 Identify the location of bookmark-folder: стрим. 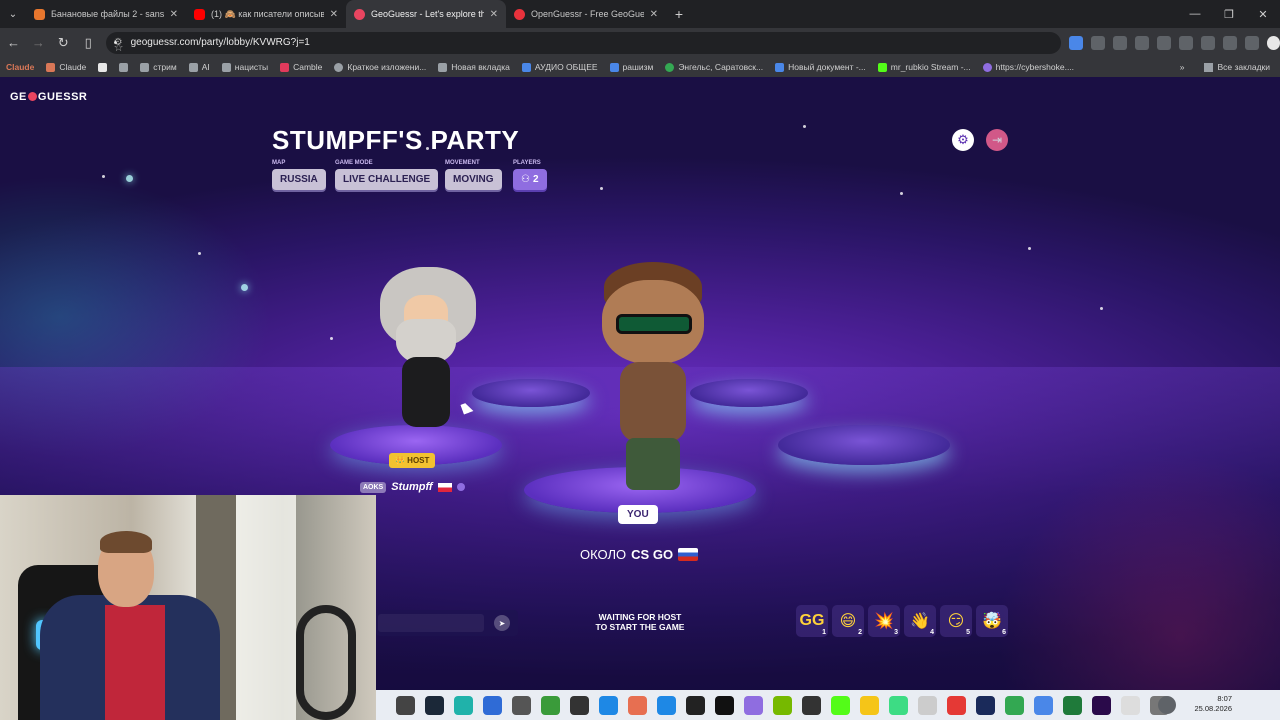
(158, 67).